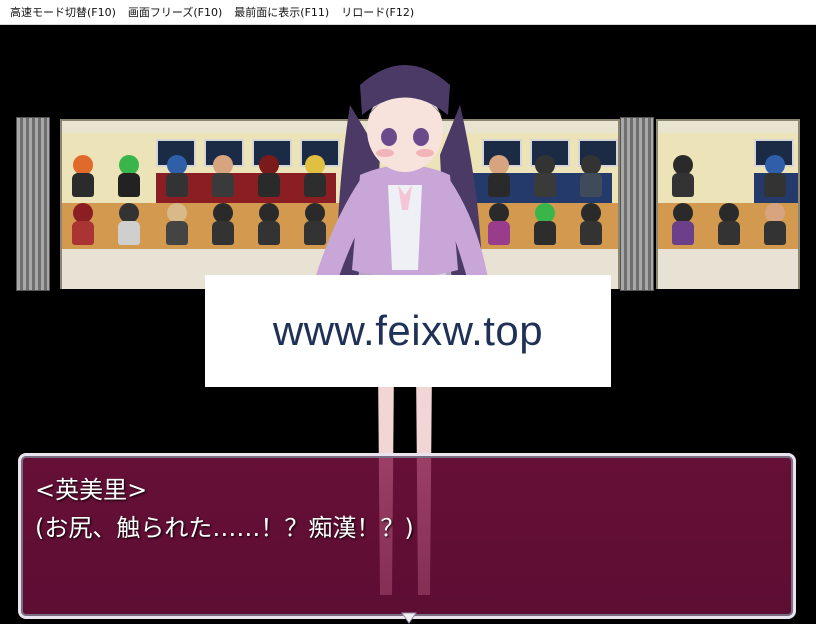 The height and width of the screenshot is (624, 816). I want to click on next-arrow-icon, so click(409, 617).